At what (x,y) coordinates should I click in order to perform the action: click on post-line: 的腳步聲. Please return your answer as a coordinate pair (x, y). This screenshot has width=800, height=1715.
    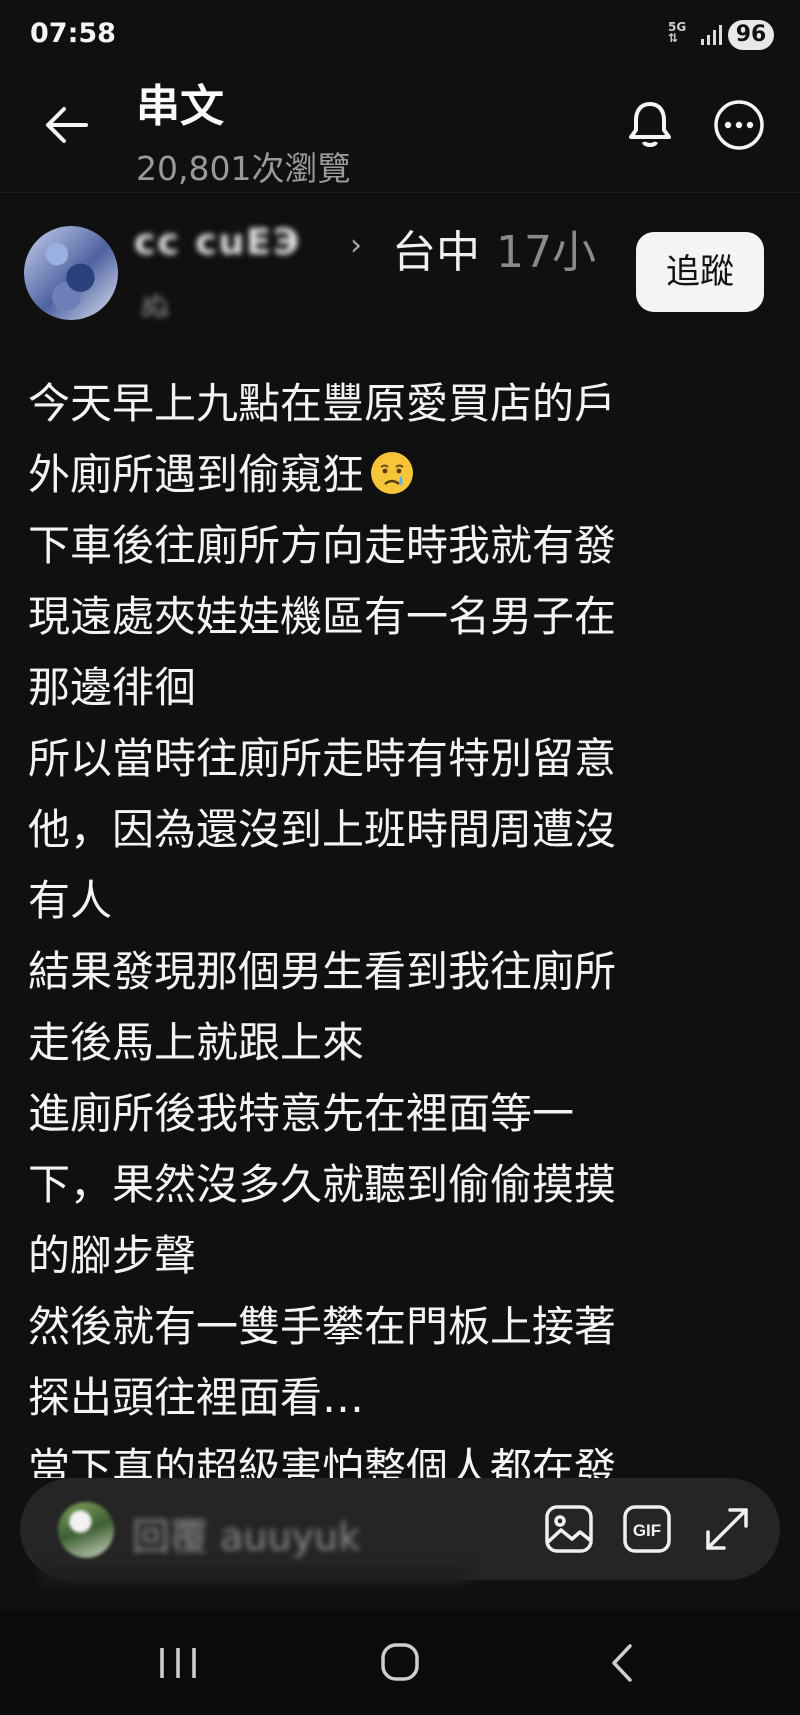
    Looking at the image, I should click on (112, 1255).